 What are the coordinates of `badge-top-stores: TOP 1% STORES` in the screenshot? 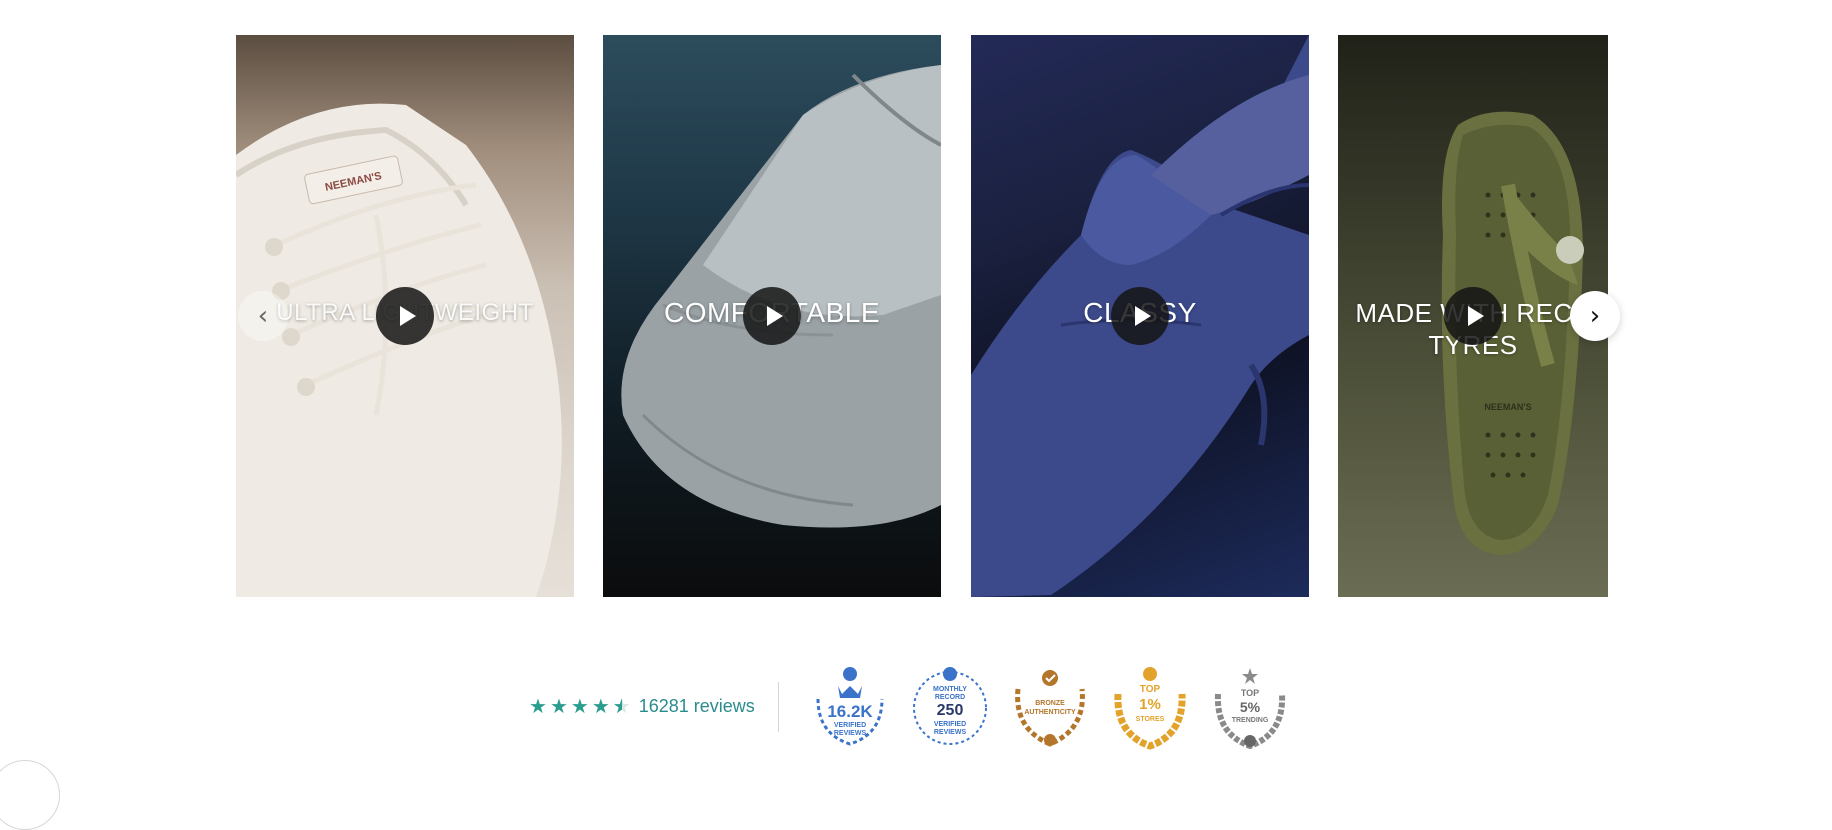 It's located at (1150, 707).